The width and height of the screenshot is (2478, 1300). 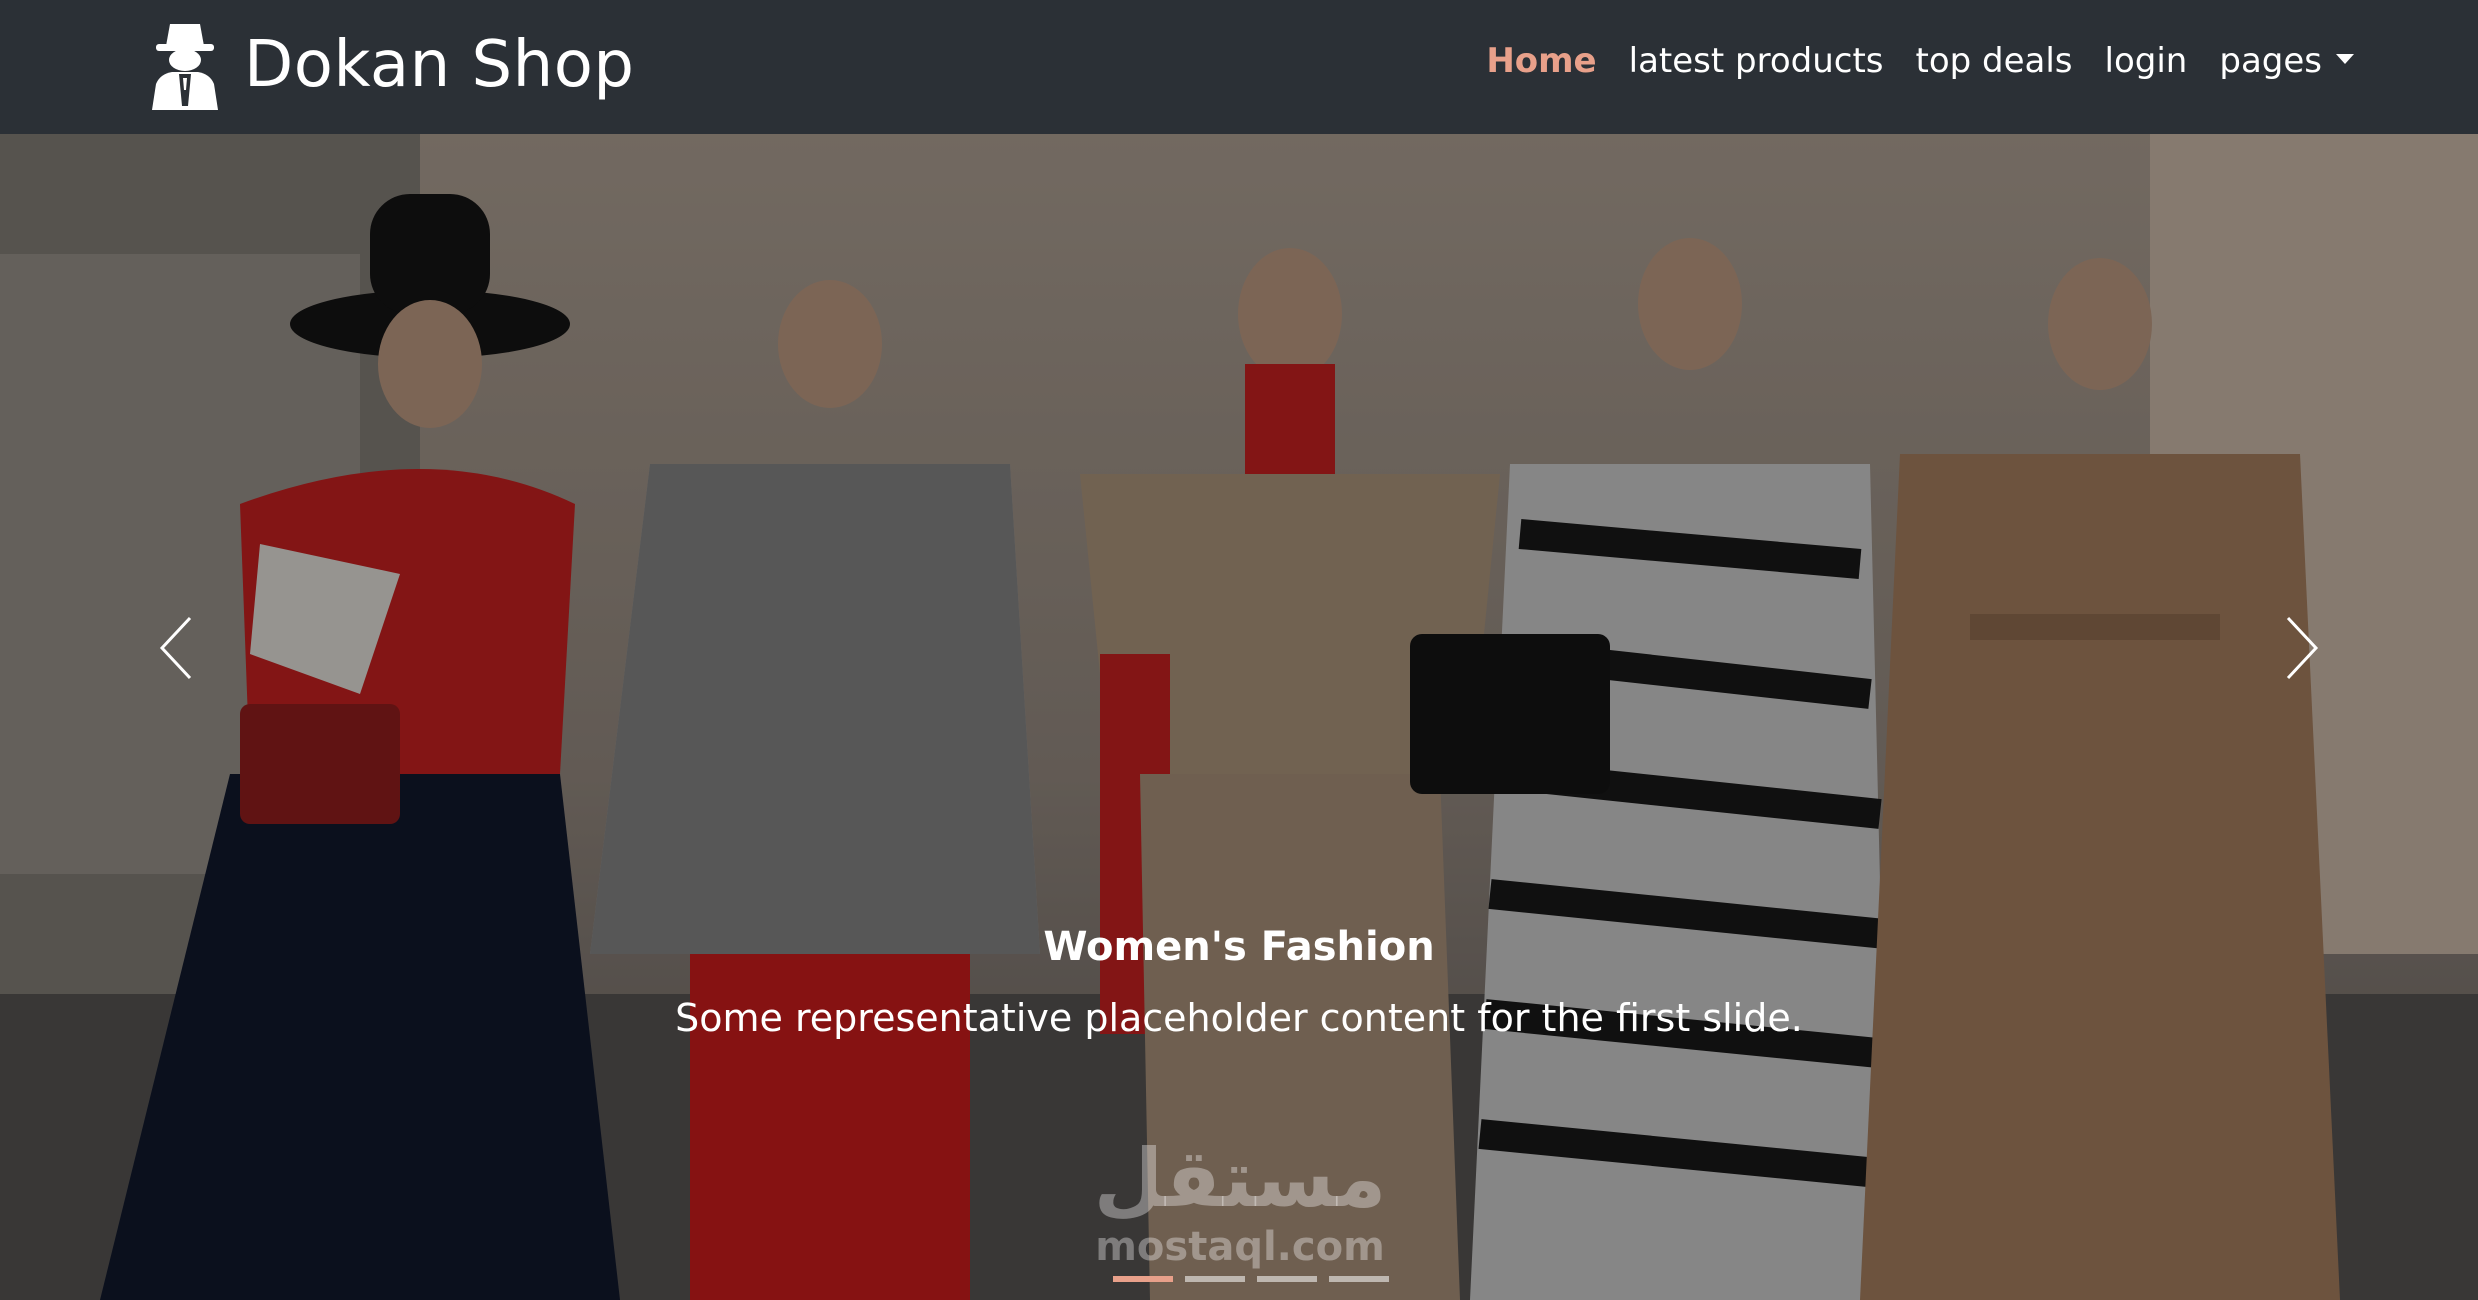 I want to click on nav-dropdown-pages: pages, so click(x=2286, y=61).